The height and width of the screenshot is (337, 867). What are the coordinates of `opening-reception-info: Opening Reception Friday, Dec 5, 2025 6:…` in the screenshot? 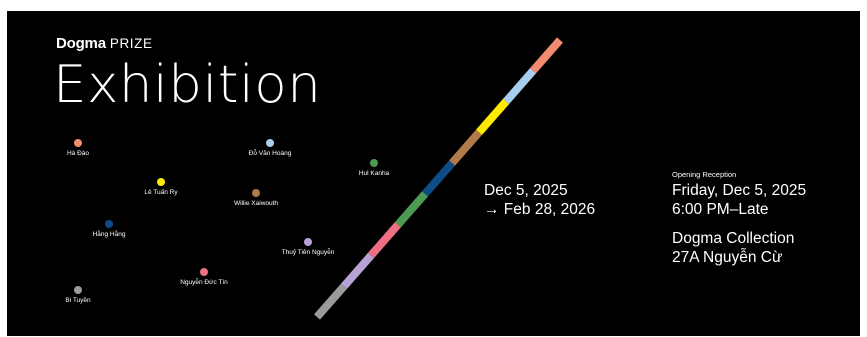 It's located at (739, 218).